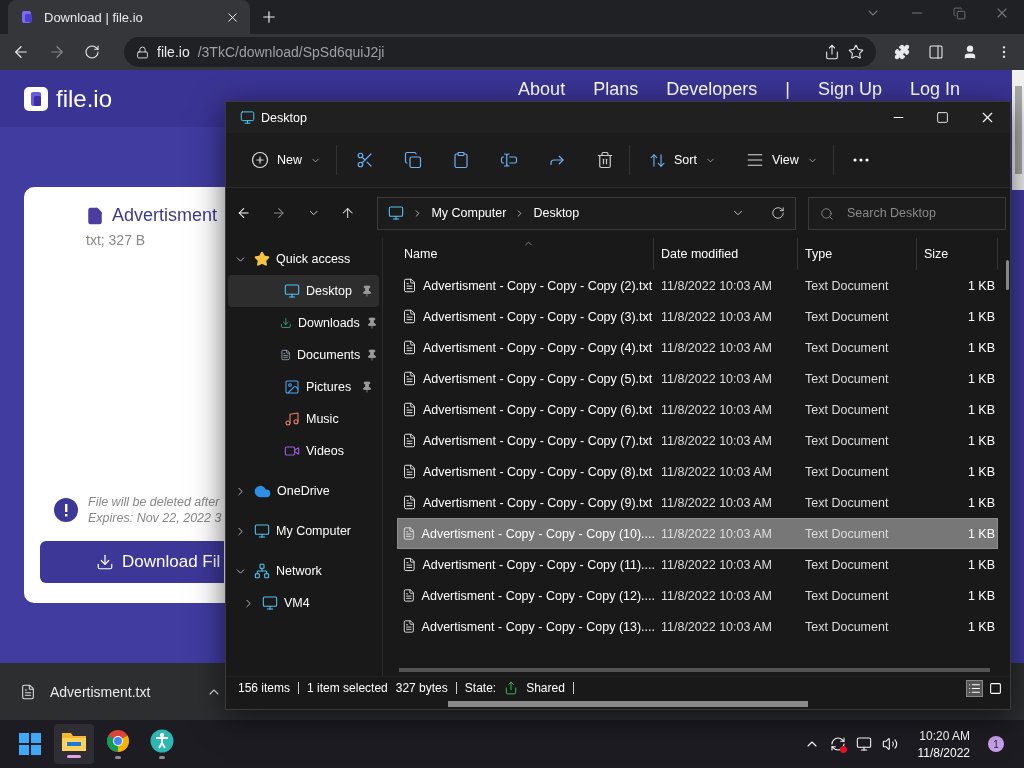 This screenshot has height=768, width=1024. What do you see at coordinates (907, 213) in the screenshot?
I see `search-field: Search Desktop` at bounding box center [907, 213].